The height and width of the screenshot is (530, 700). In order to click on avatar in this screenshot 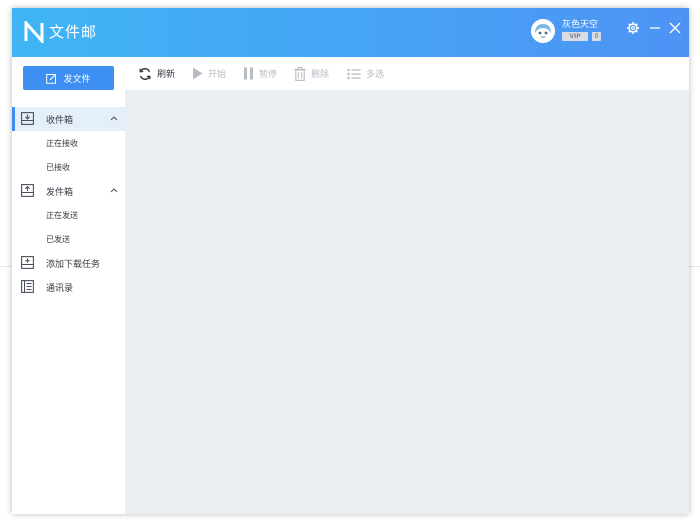, I will do `click(543, 31)`.